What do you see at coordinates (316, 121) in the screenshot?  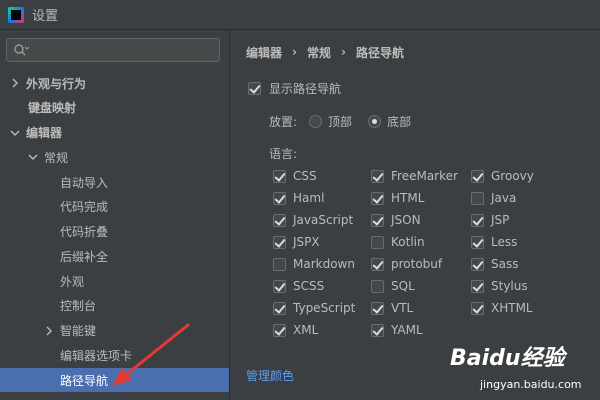 I see `placement-top-radio` at bounding box center [316, 121].